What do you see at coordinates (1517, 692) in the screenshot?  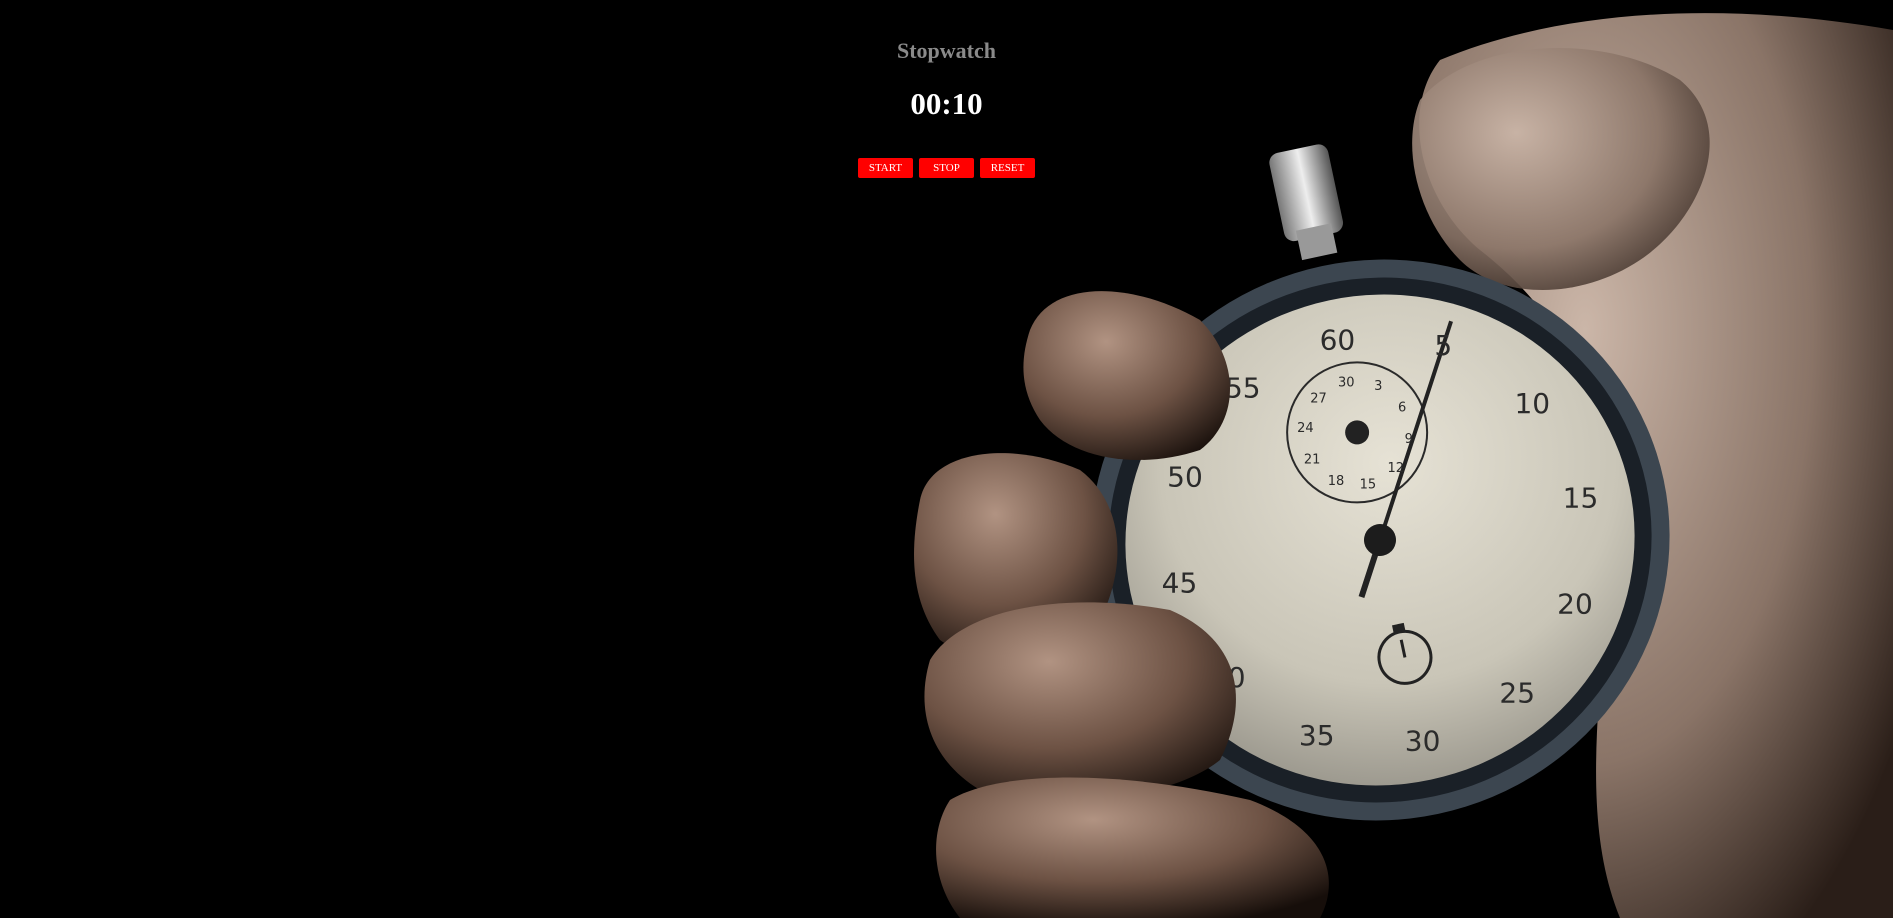 I see `dial-number: 25` at bounding box center [1517, 692].